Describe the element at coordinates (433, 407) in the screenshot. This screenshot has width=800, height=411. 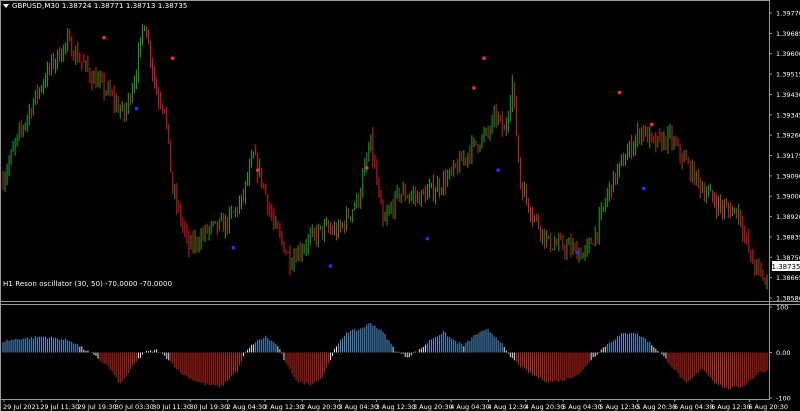
I see `time-tick-label: 3 Aug 20:30` at that location.